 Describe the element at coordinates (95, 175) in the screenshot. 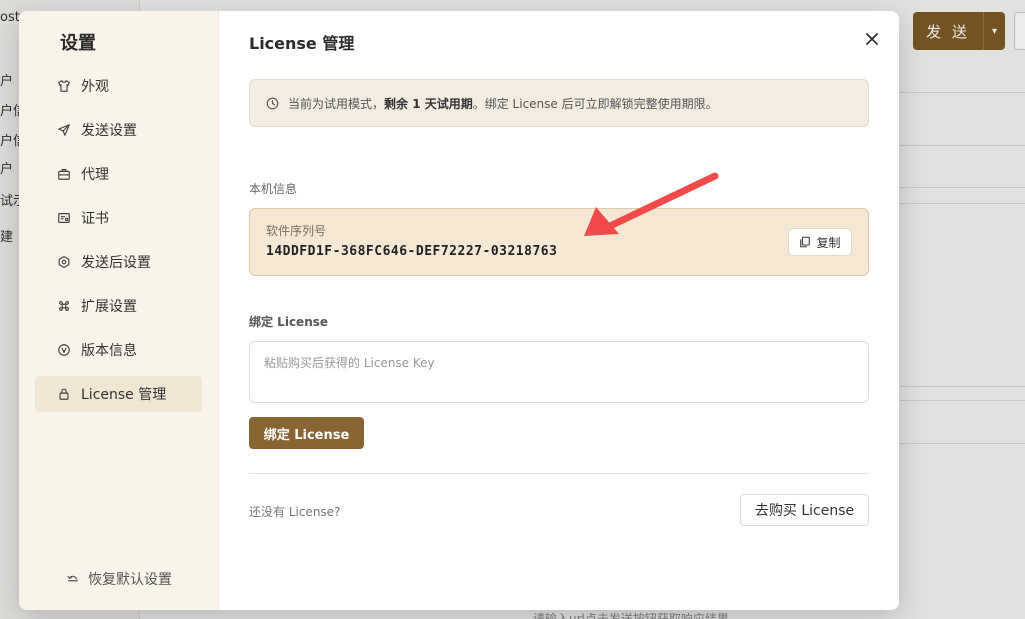

I see `sidebar-item-label: 代理` at that location.